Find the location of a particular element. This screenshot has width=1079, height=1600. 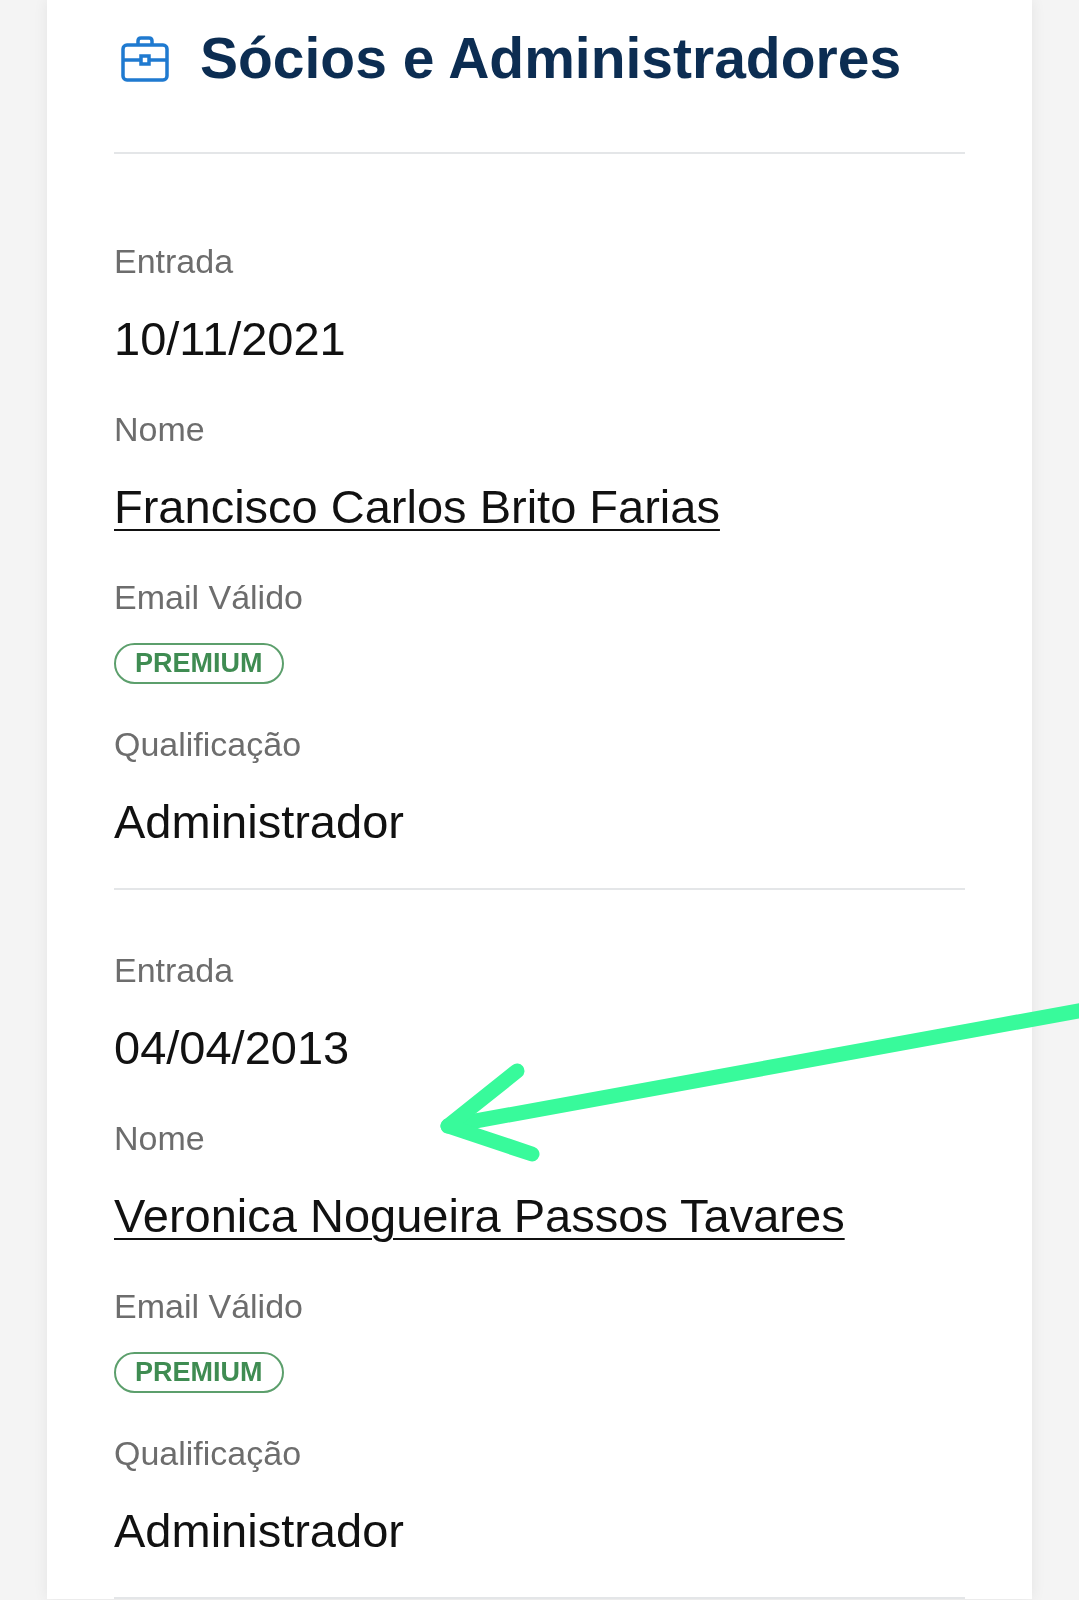

name-link: Francisco Carlos Brito Farias is located at coordinates (417, 507).